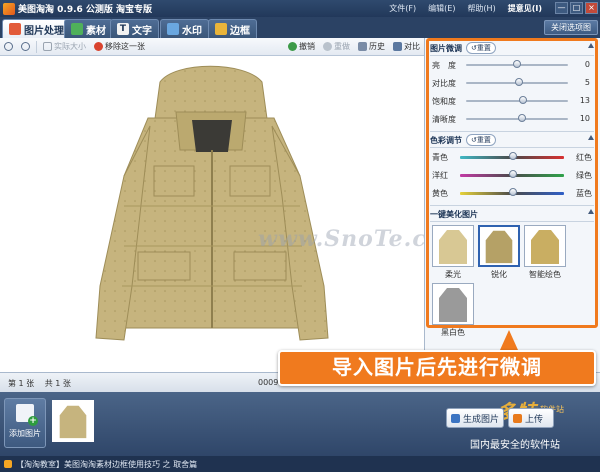  What do you see at coordinates (142, 31) in the screenshot?
I see `tab-label: 文字` at bounding box center [142, 31].